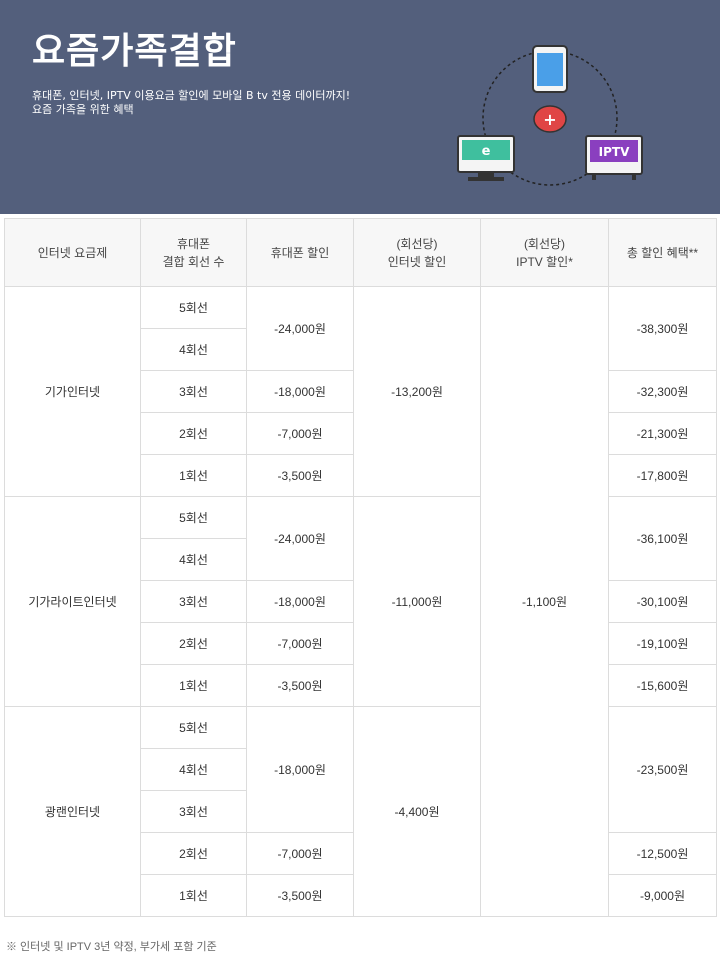 This screenshot has height=960, width=720. Describe the element at coordinates (662, 601) in the screenshot. I see `total-discount-cell: -30,100원` at that location.